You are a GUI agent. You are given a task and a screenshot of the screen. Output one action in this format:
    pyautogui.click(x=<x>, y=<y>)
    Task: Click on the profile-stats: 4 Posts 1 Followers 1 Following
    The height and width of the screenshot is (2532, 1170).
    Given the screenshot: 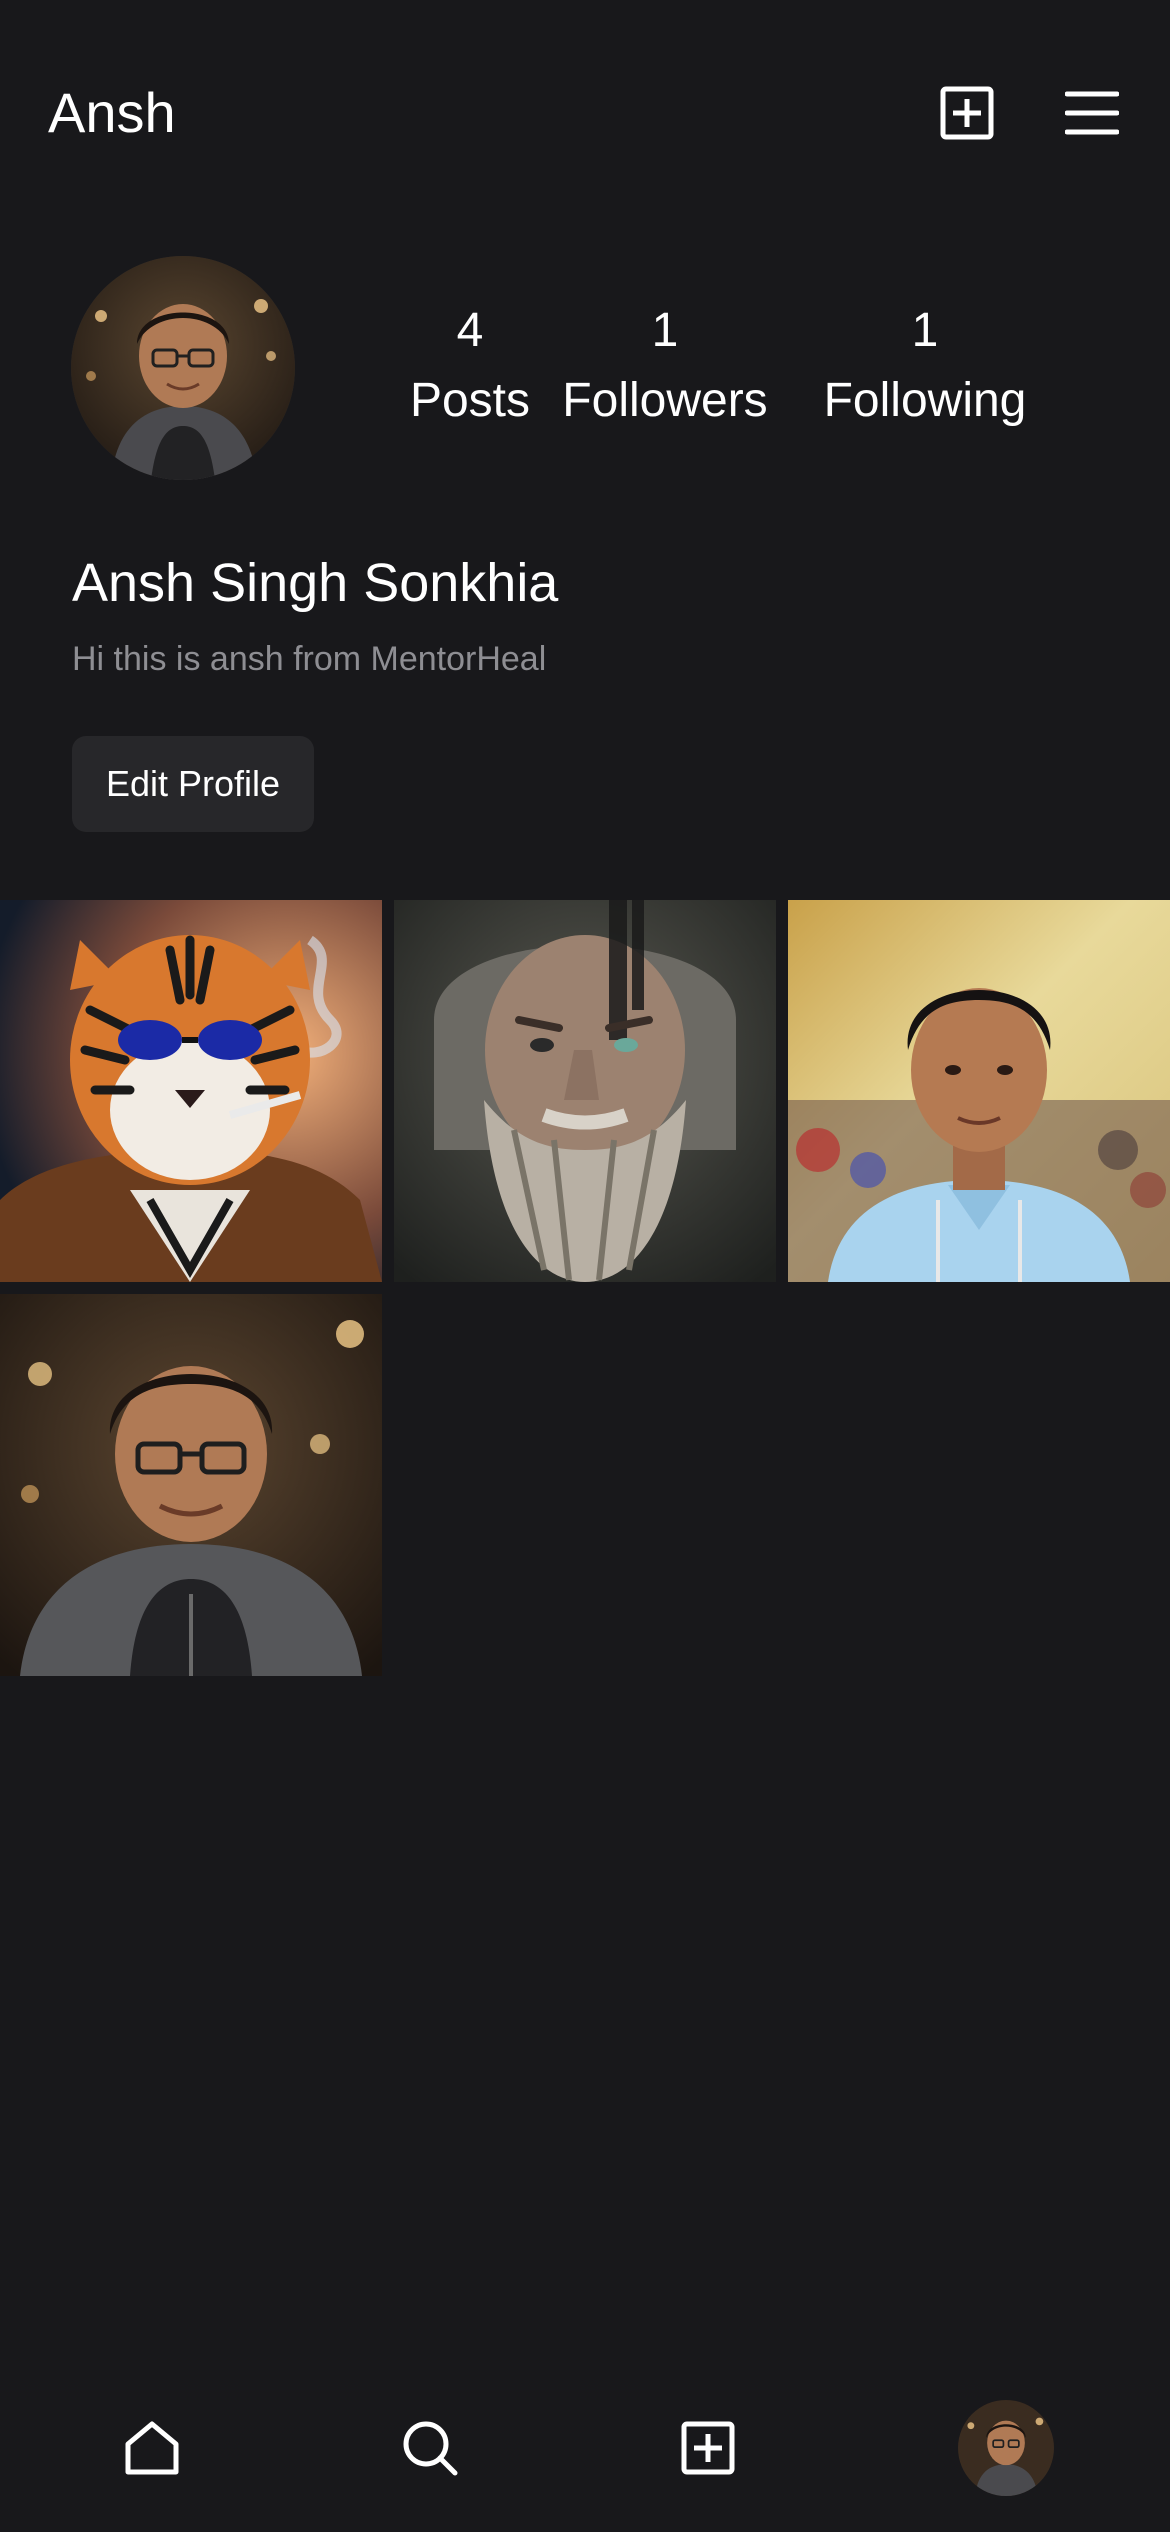 What is the action you would take?
    pyautogui.click(x=720, y=366)
    